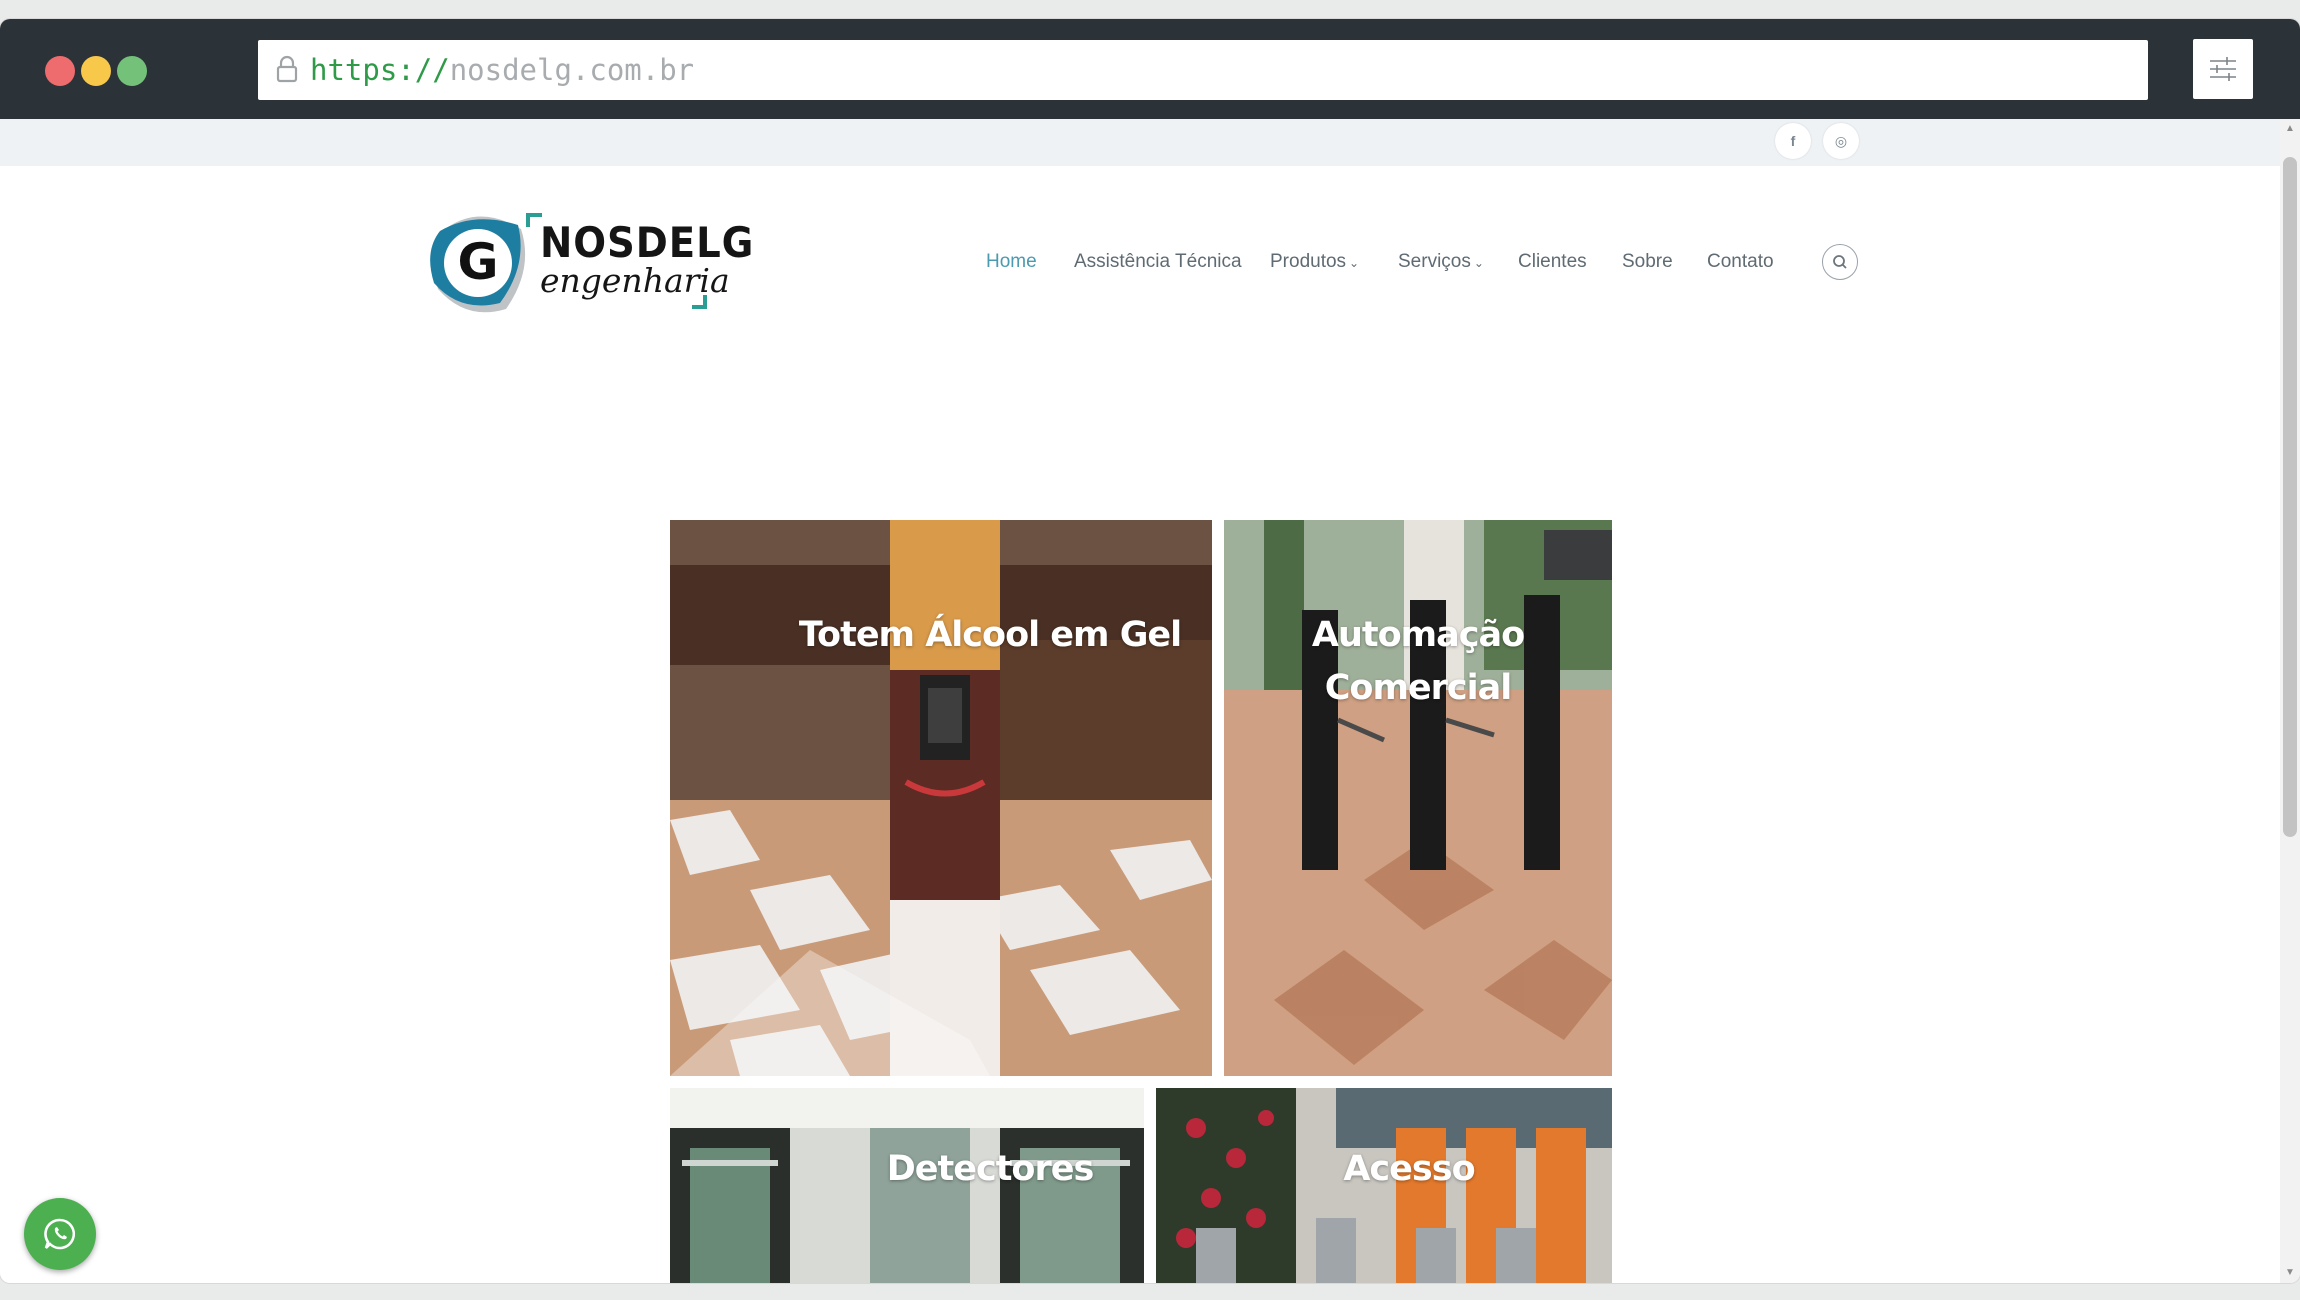 This screenshot has height=1300, width=2300. I want to click on tile-automacao-comercial: Automação Comercial, so click(1418, 798).